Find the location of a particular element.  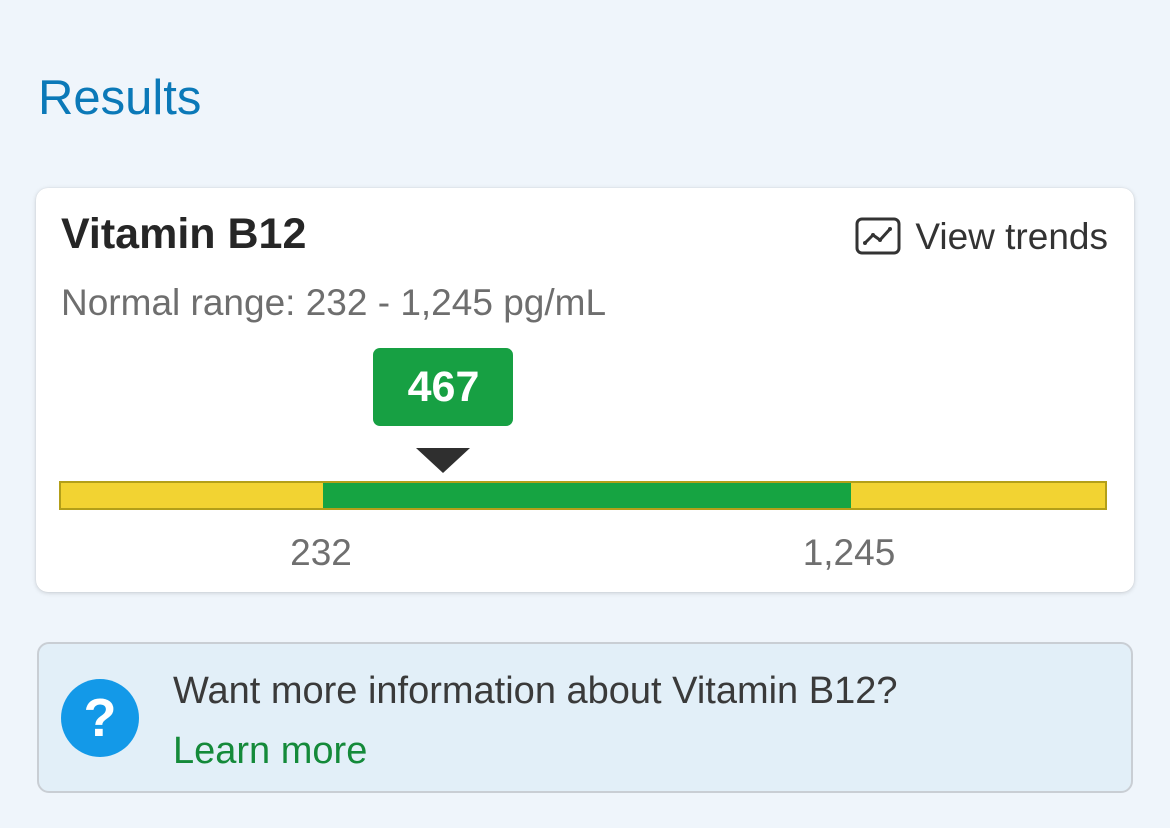

question-circle-icon: ? is located at coordinates (100, 718).